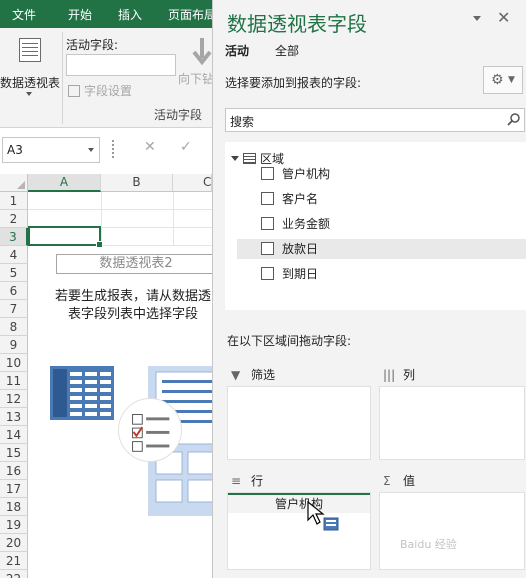 Image resolution: width=526 pixels, height=578 pixels. I want to click on row-header-22: 22, so click(14, 574).